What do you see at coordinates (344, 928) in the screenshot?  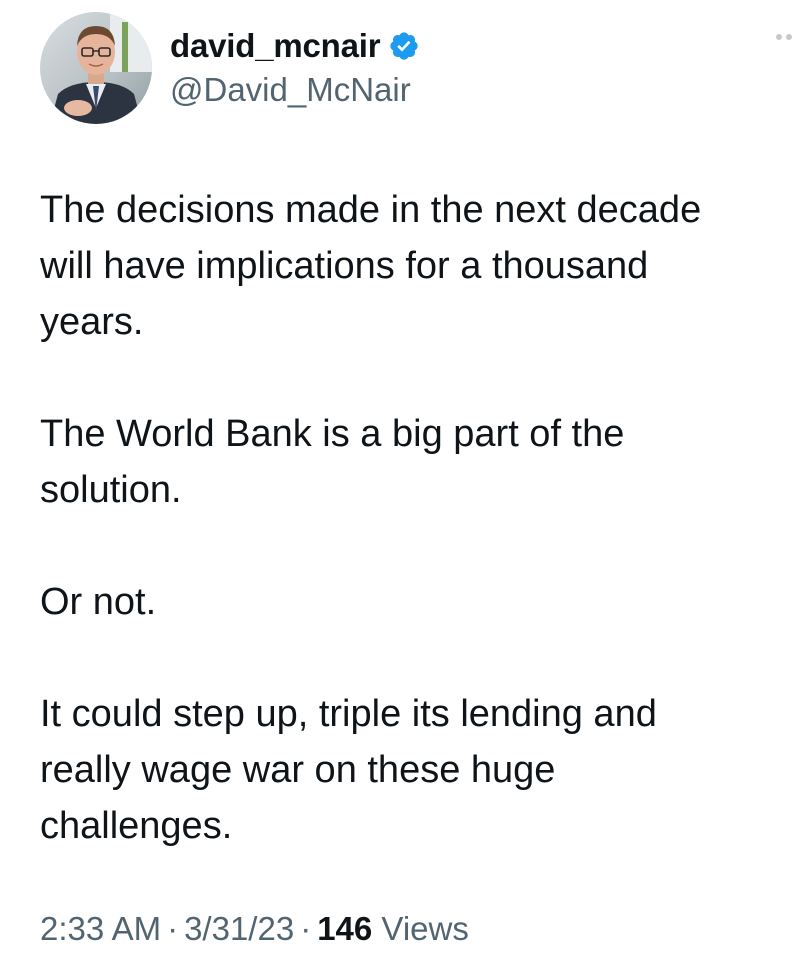 I see `views-count: 146` at bounding box center [344, 928].